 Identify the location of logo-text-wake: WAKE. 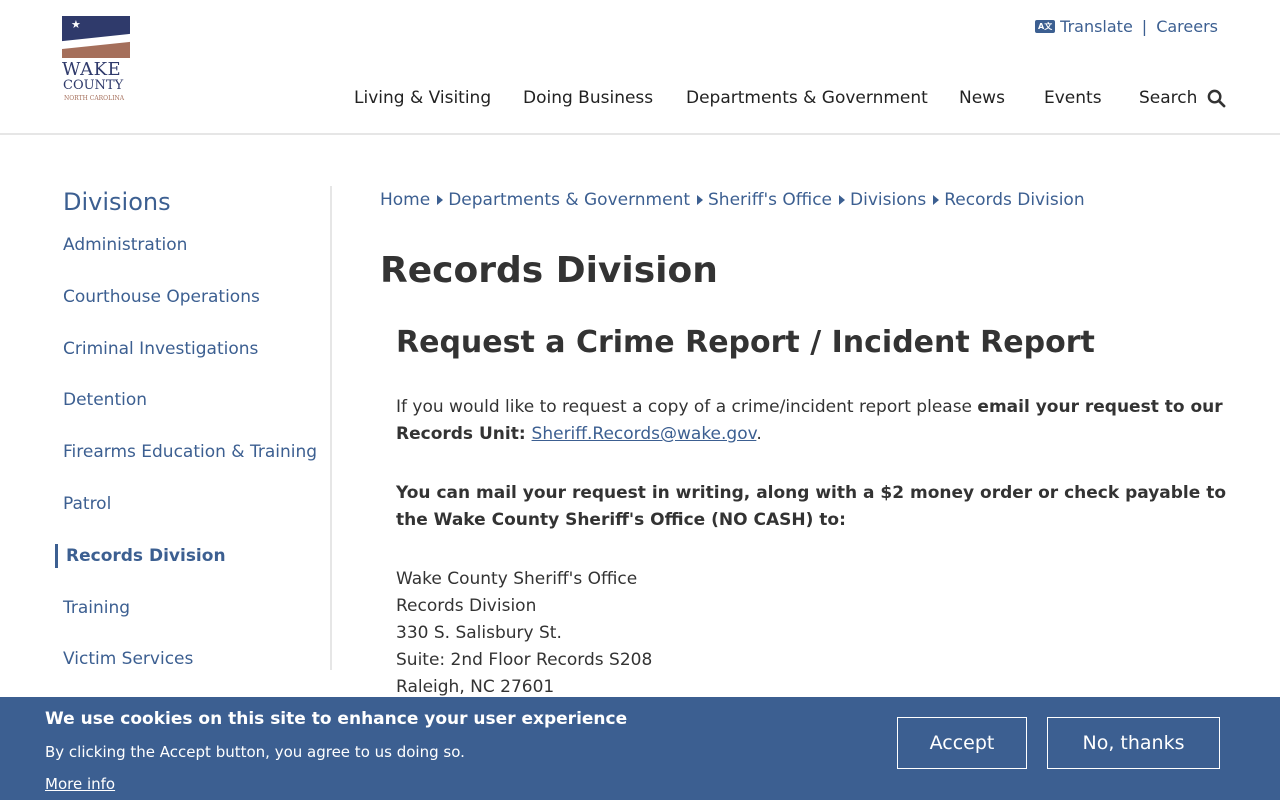
(92, 69).